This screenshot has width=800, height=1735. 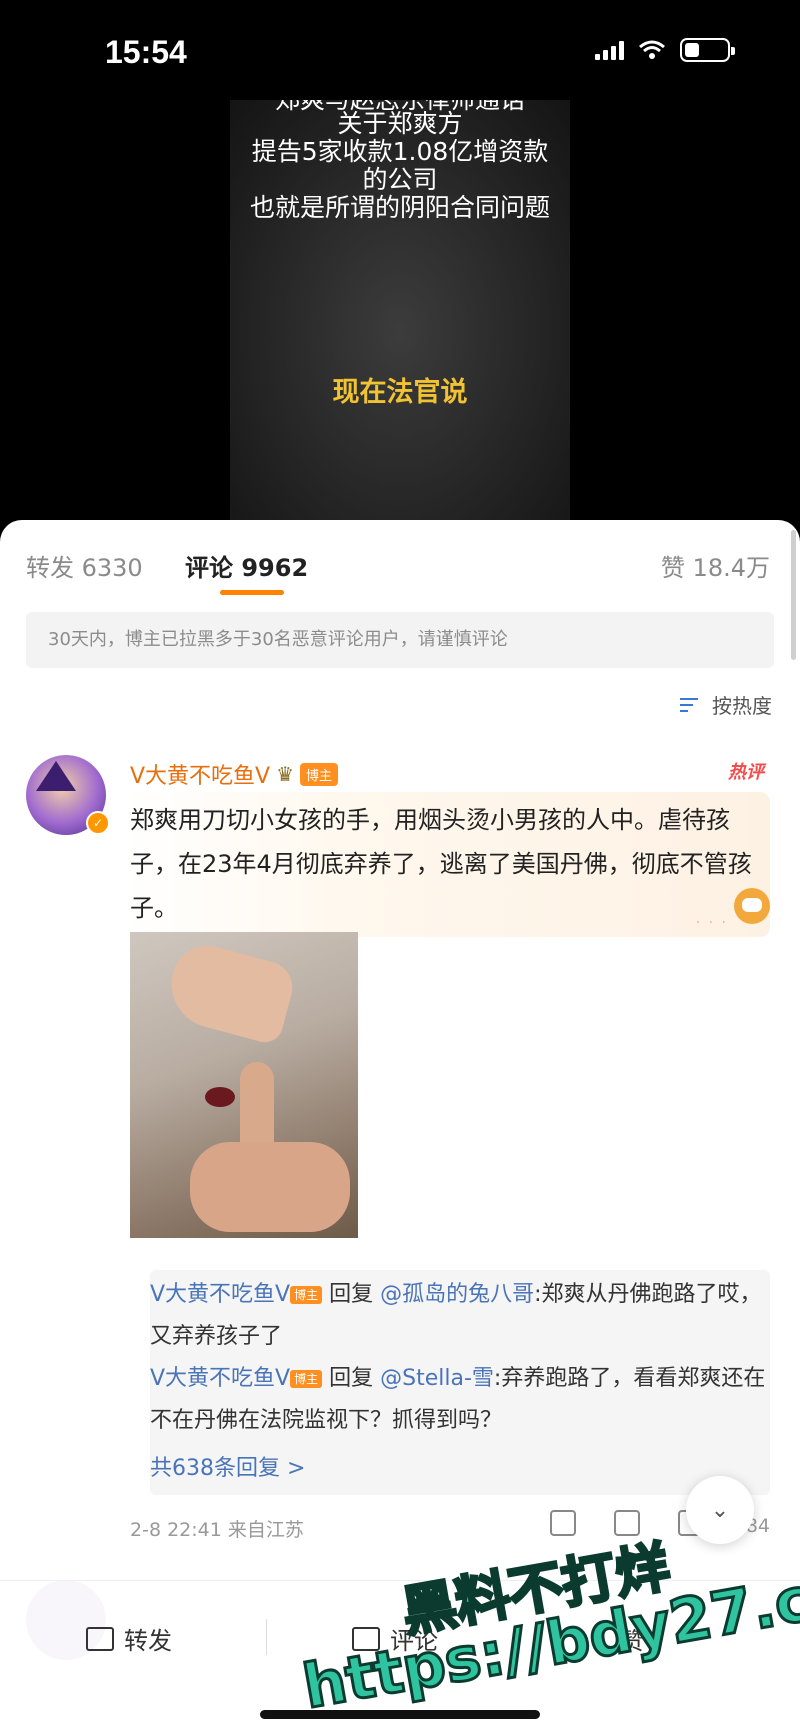 I want to click on status-icons, so click(x=665, y=50).